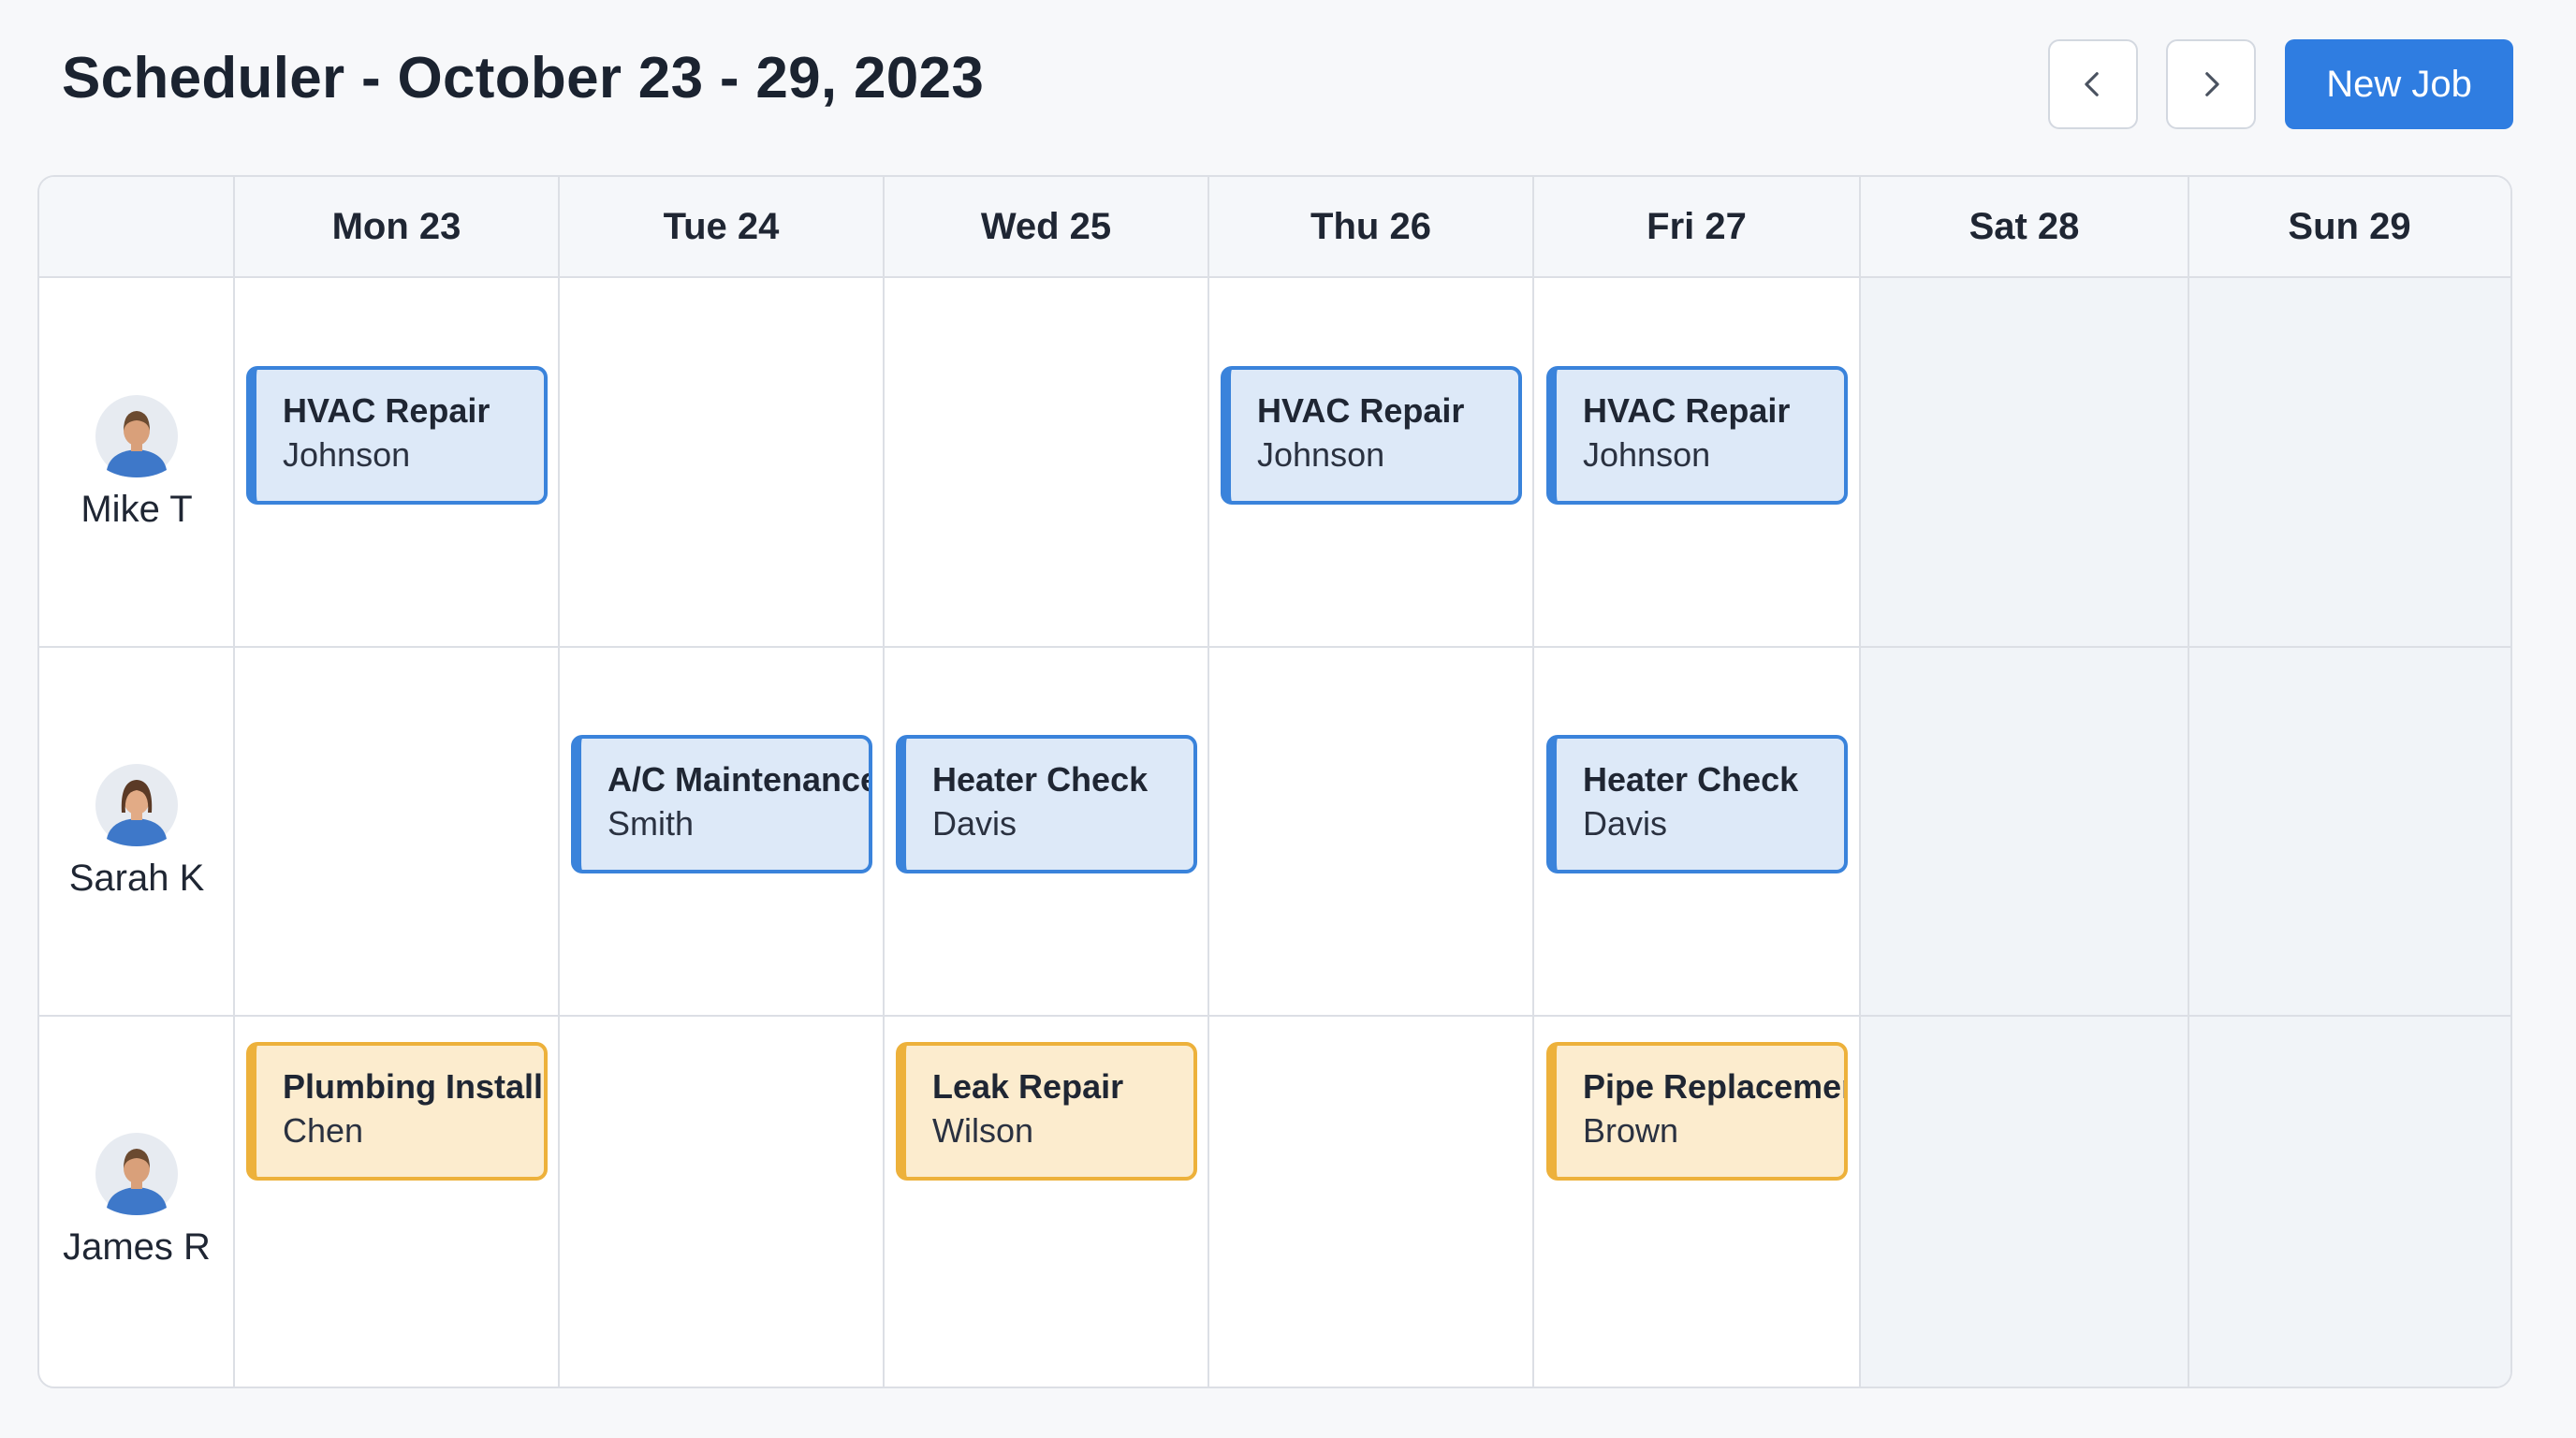  I want to click on next-week-button, so click(2211, 84).